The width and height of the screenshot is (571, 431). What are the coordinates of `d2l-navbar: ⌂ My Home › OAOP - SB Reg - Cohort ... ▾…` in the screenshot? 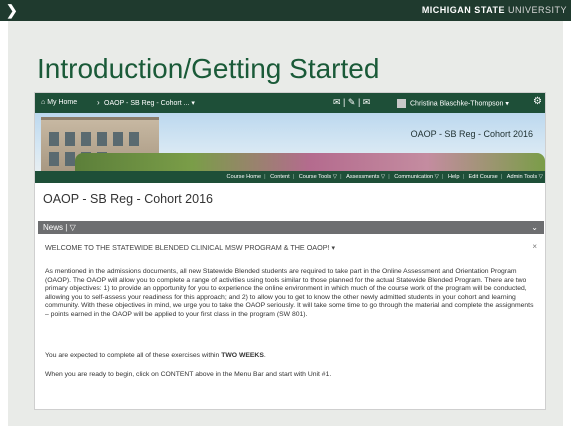 It's located at (290, 103).